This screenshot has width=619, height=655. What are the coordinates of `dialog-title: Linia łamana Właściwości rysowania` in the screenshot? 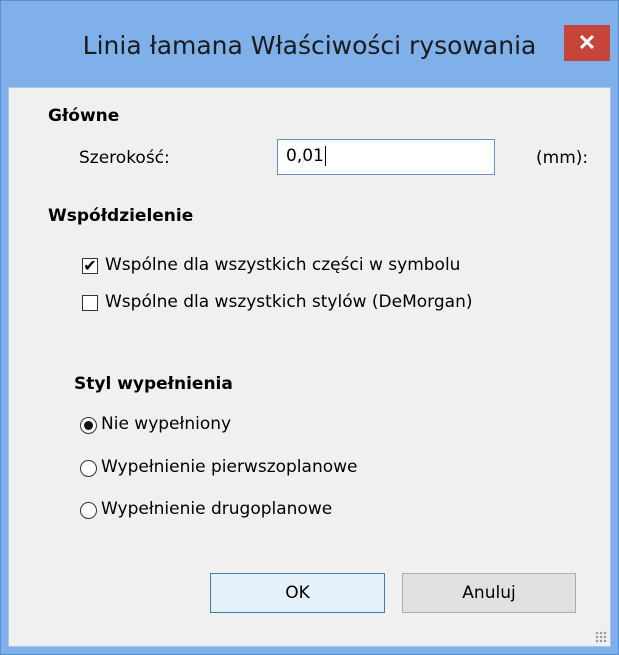 It's located at (309, 45).